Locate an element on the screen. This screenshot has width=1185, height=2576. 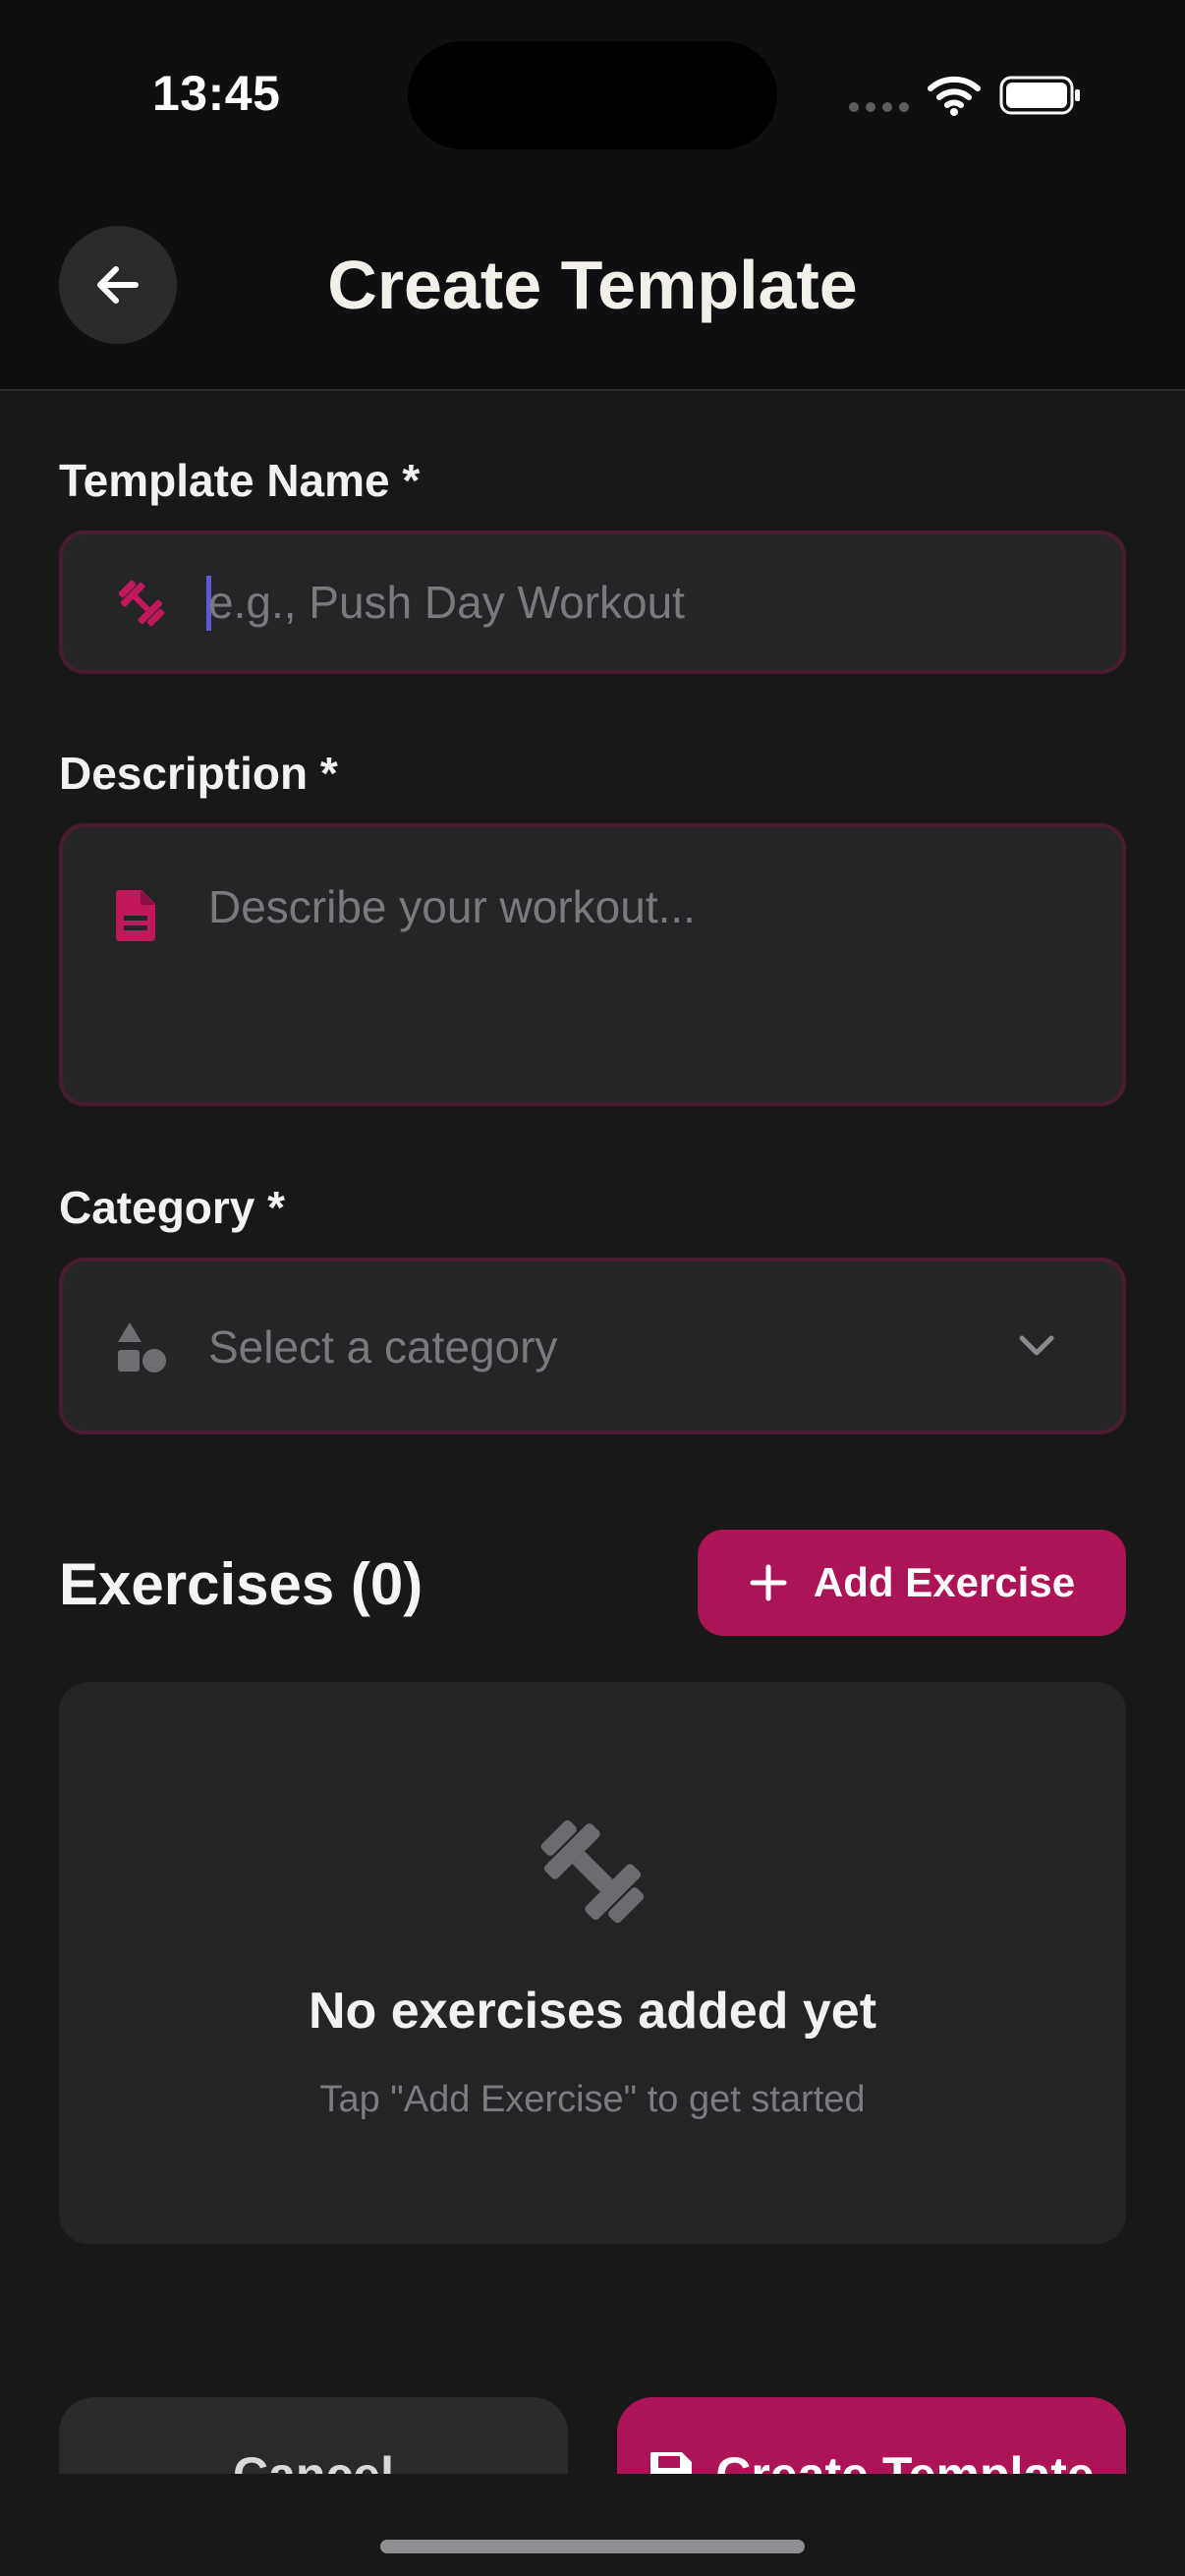
chevron-down-icon is located at coordinates (1037, 1345).